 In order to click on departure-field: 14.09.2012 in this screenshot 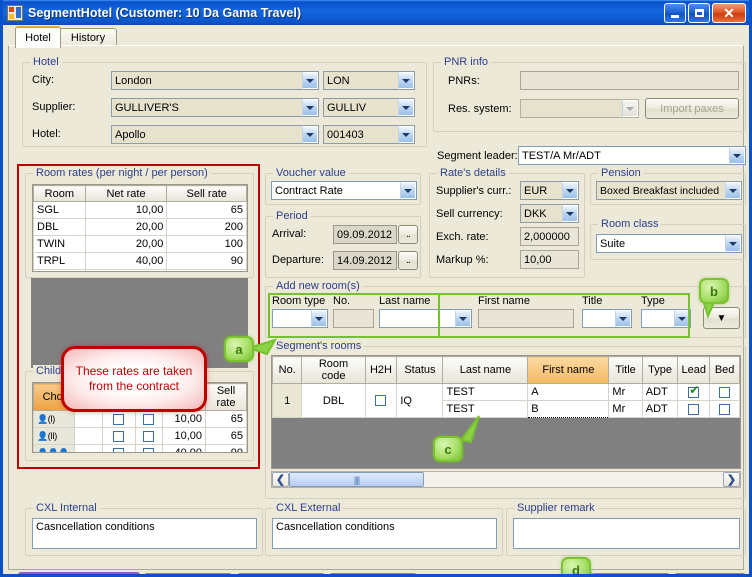, I will do `click(365, 260)`.